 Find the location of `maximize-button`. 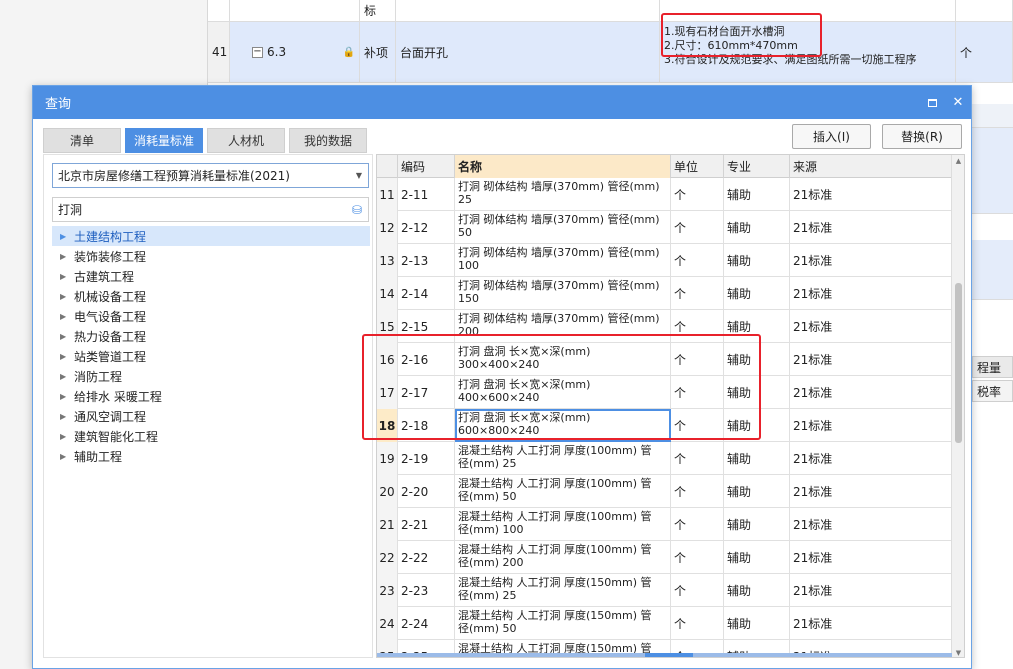

maximize-button is located at coordinates (932, 102).